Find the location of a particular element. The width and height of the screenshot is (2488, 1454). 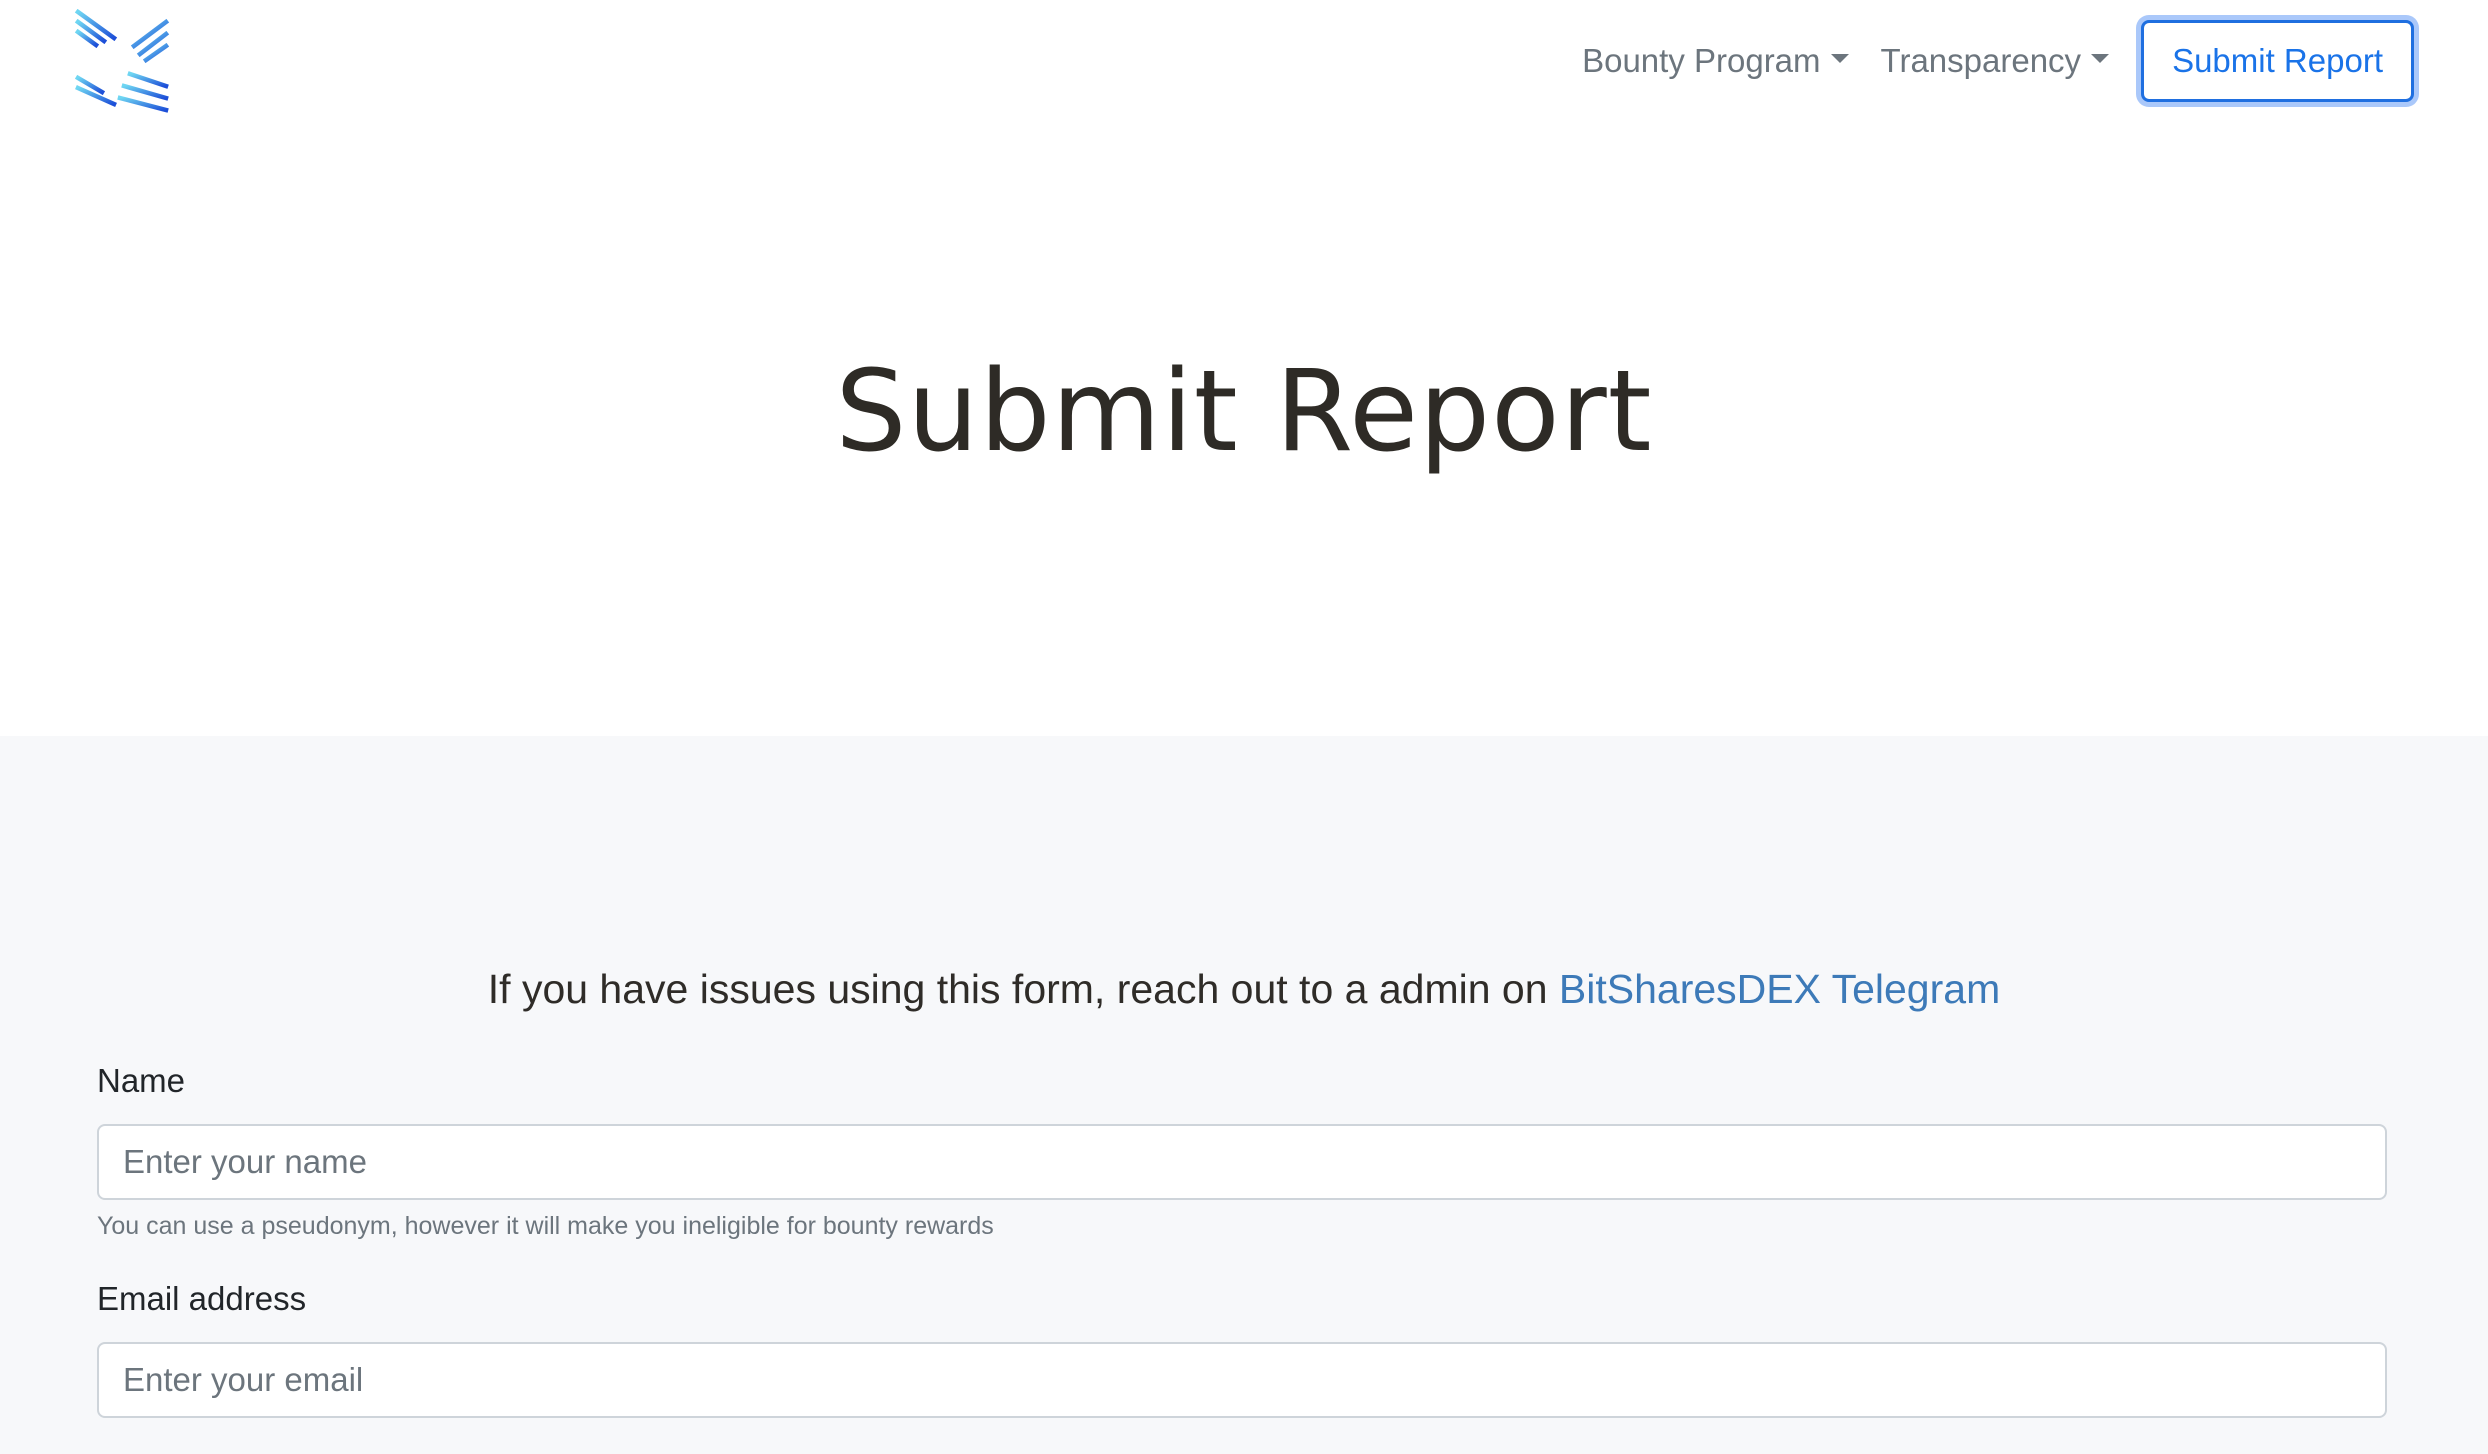

name-label: Name is located at coordinates (141, 1080).